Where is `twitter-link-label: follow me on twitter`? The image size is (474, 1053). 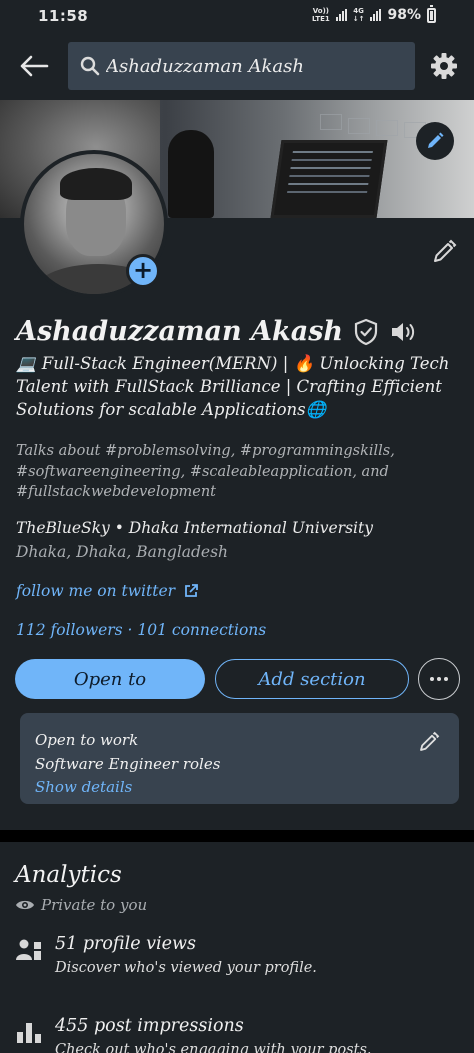
twitter-link-label: follow me on twitter is located at coordinates (96, 591).